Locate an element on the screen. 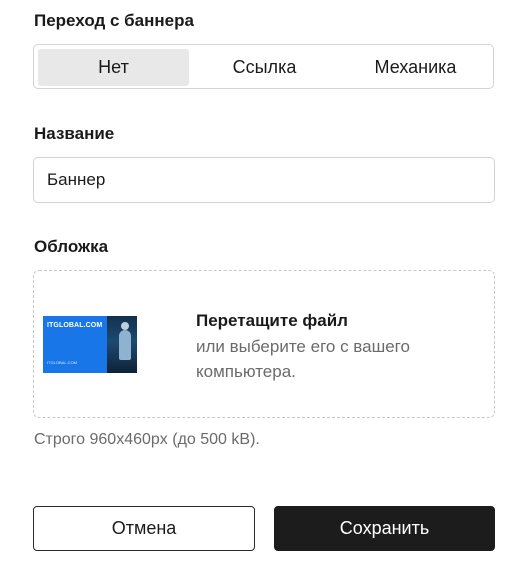 The height and width of the screenshot is (582, 531). thumbnail-logo-text: ITGLOBAL.COM is located at coordinates (75, 325).